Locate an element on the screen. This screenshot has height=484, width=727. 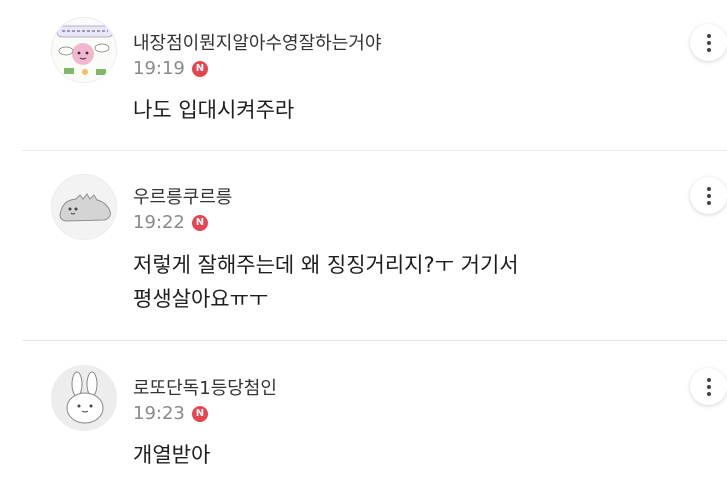
comment-text-line: 나도 입대시켜주라 is located at coordinates (214, 110).